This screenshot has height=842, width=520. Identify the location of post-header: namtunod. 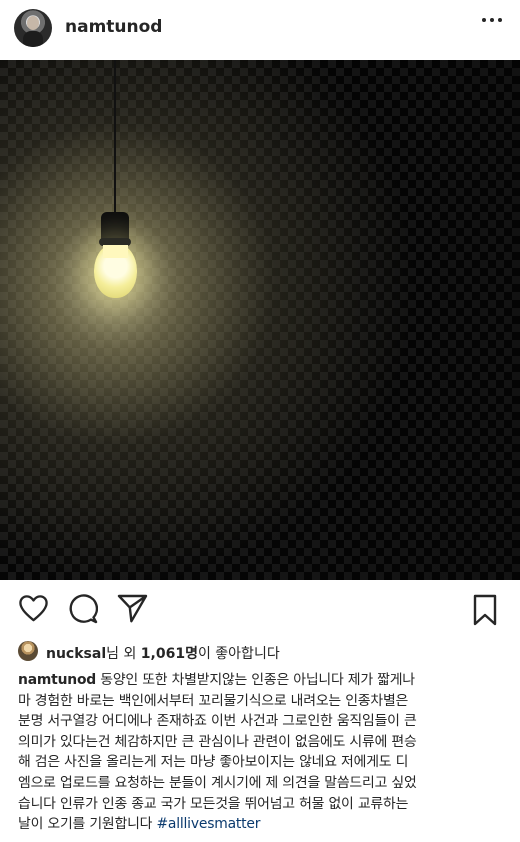
(260, 29).